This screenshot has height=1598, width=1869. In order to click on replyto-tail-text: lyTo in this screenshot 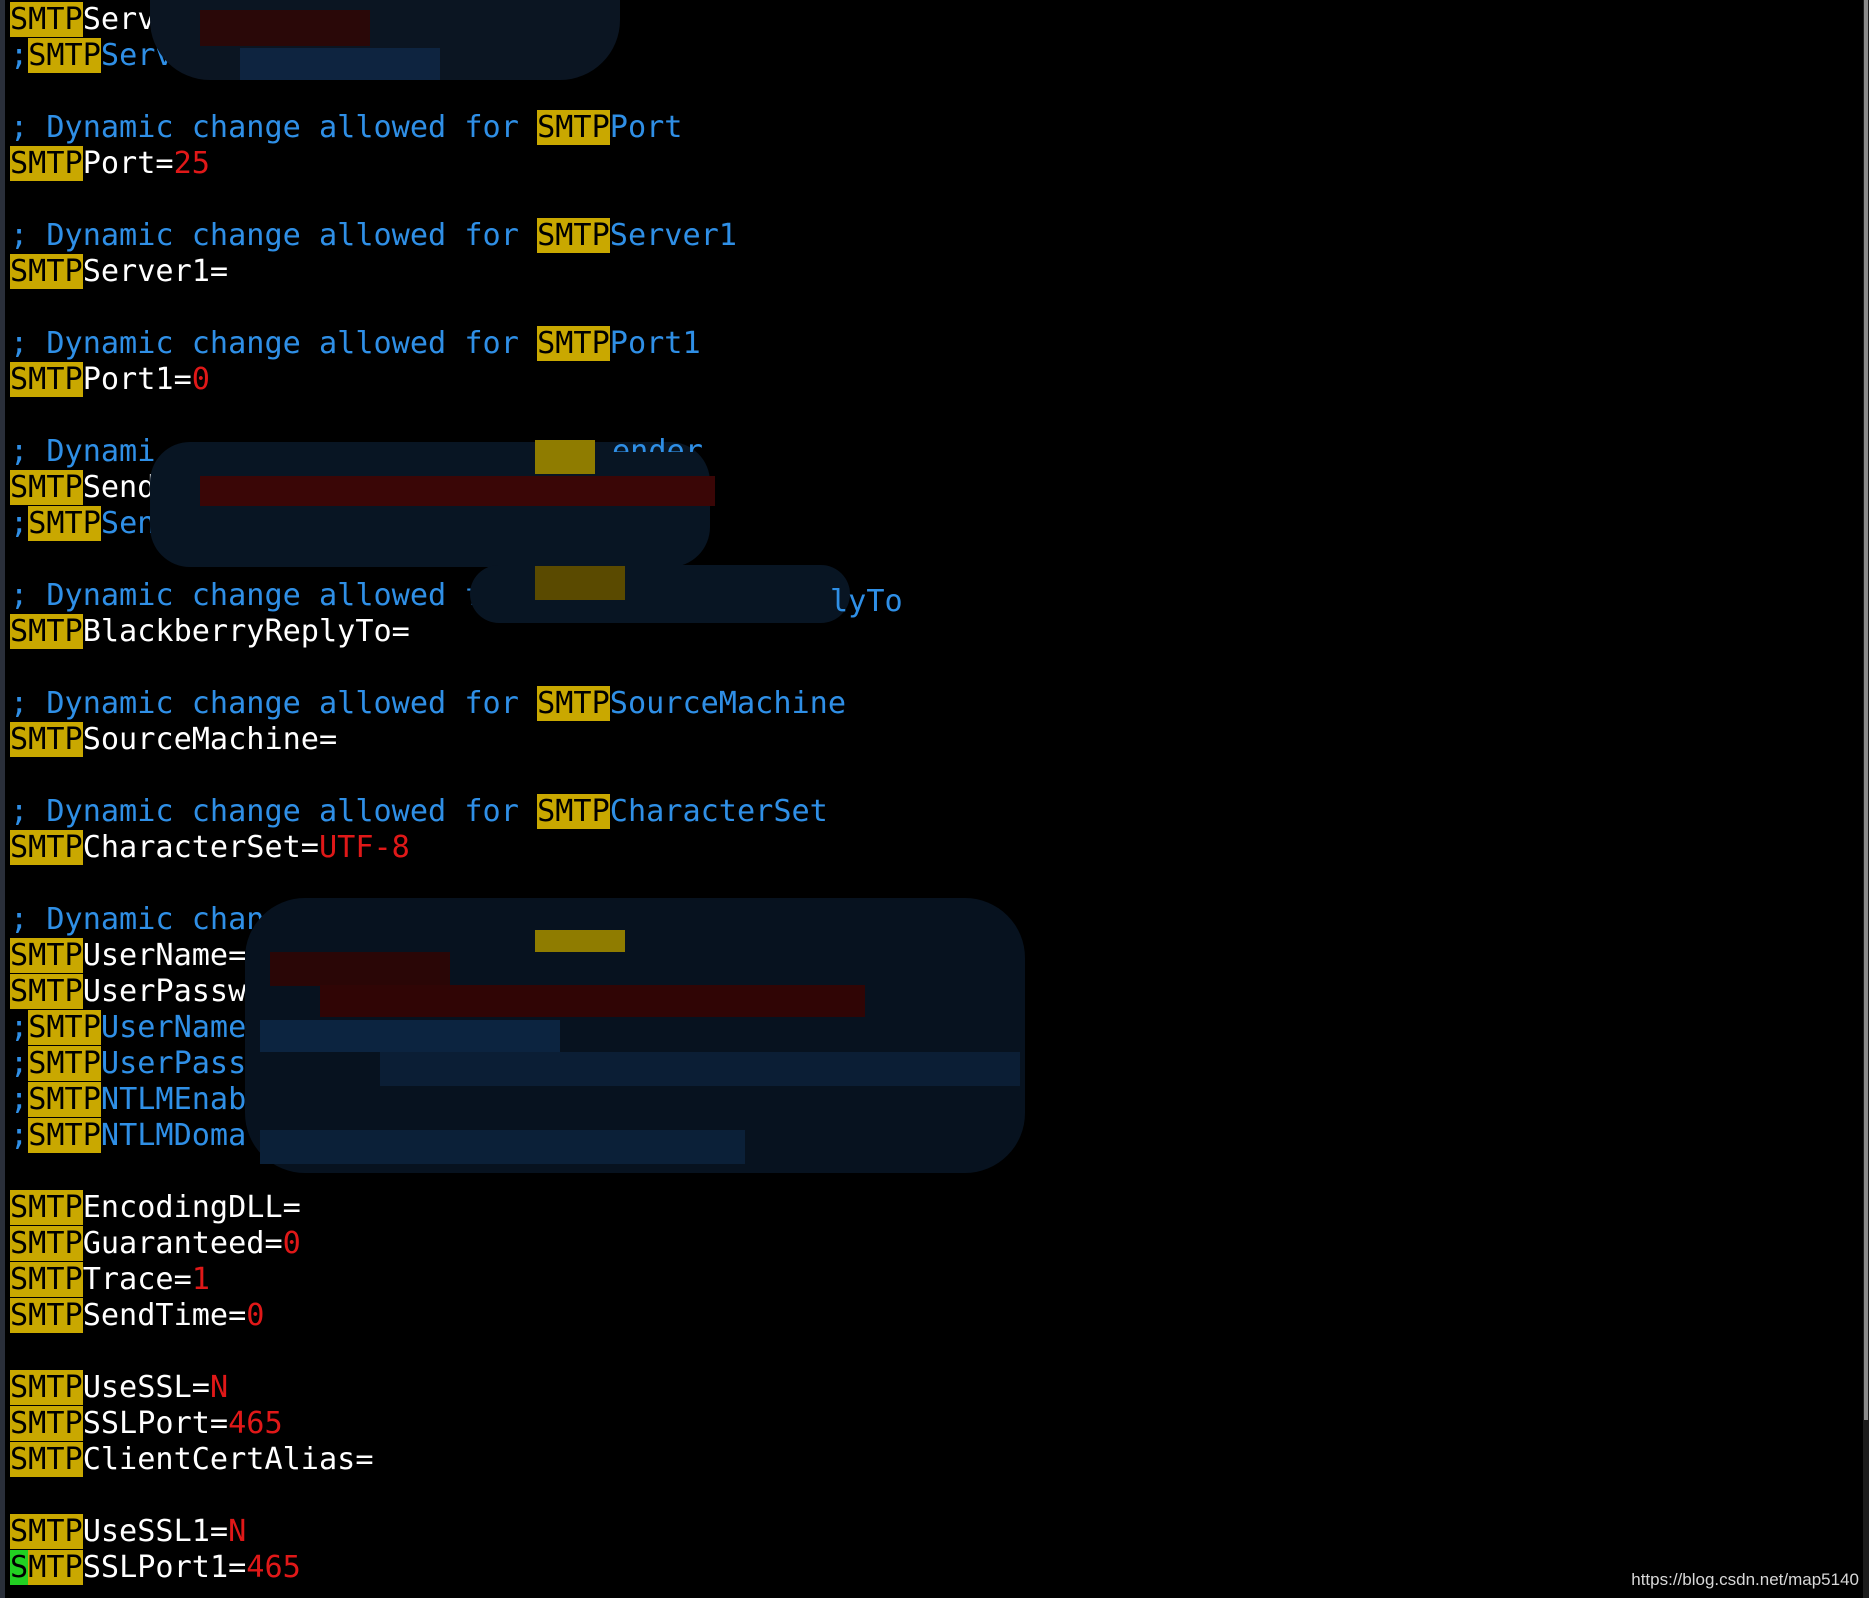, I will do `click(866, 601)`.